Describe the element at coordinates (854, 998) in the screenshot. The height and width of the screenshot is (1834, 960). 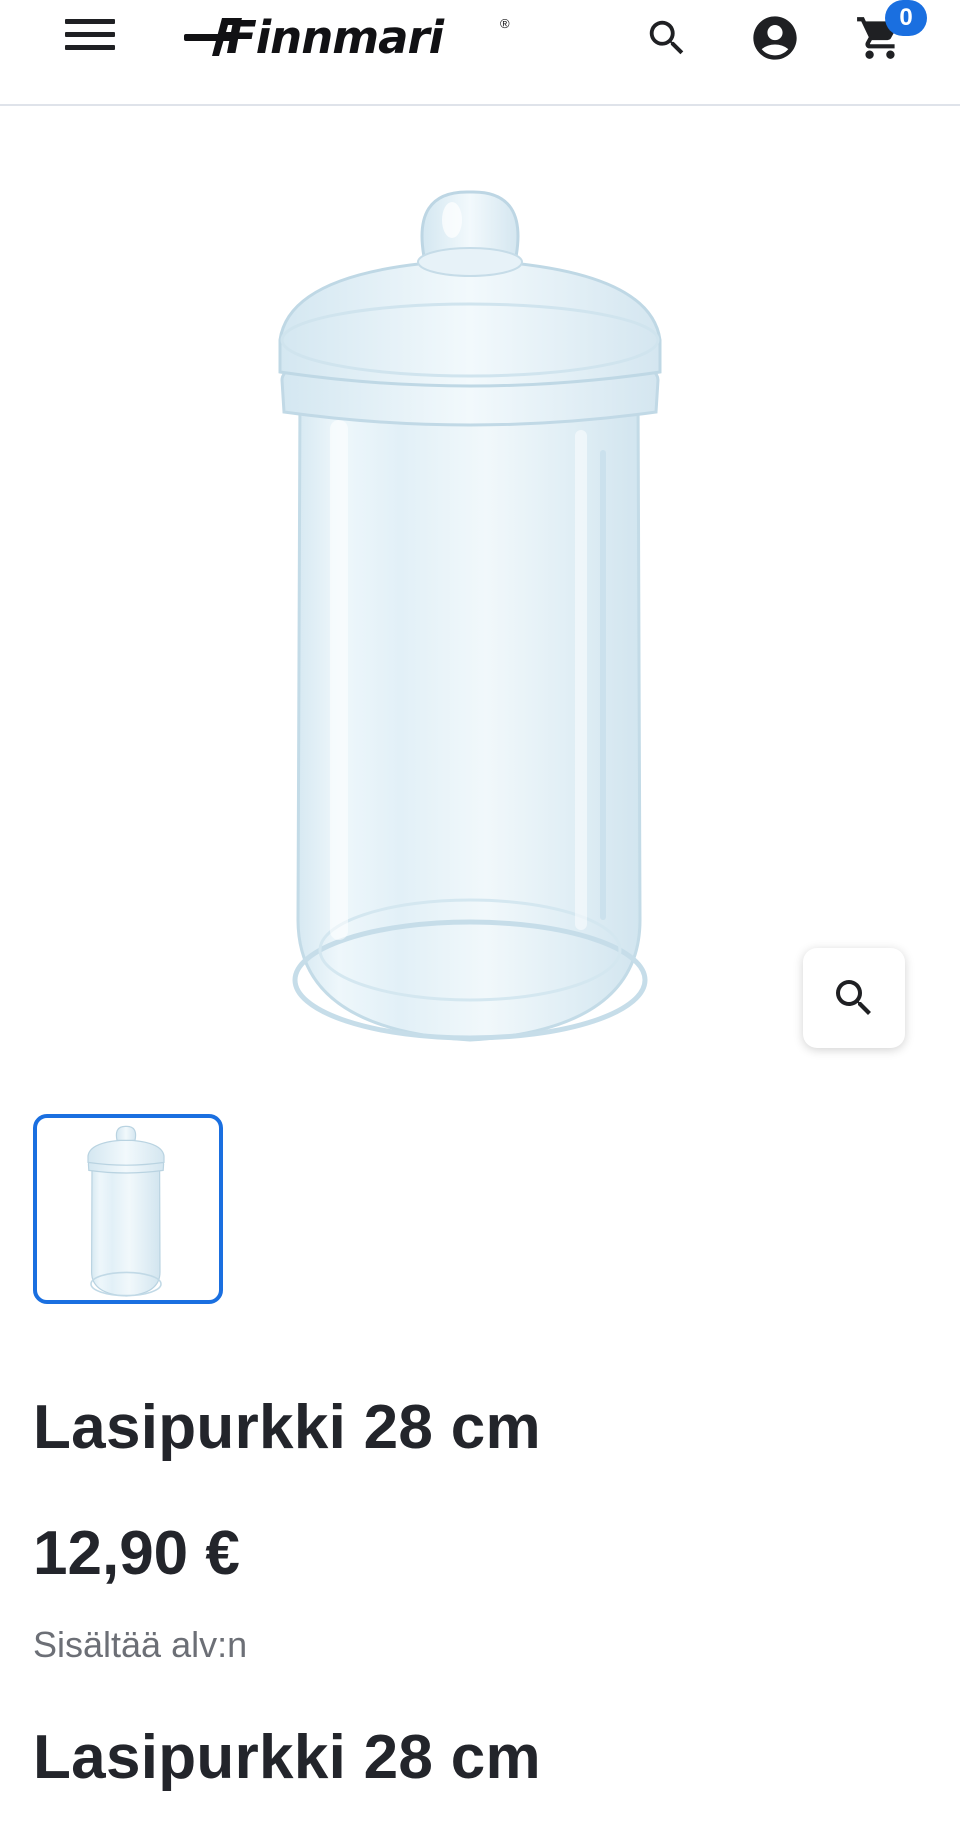
I see `zoom-search-icon` at that location.